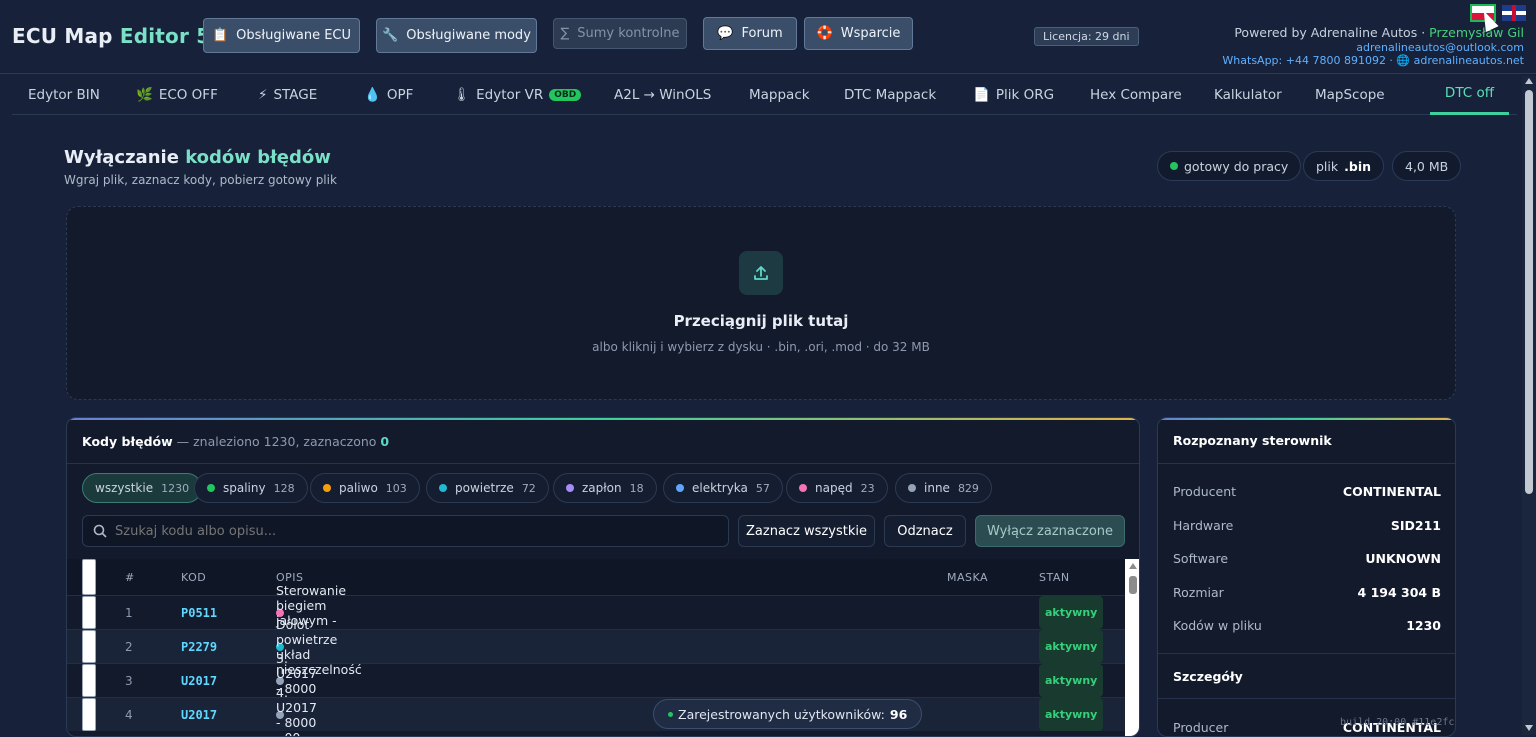  I want to click on details-title: Szczegóły, so click(1208, 676).